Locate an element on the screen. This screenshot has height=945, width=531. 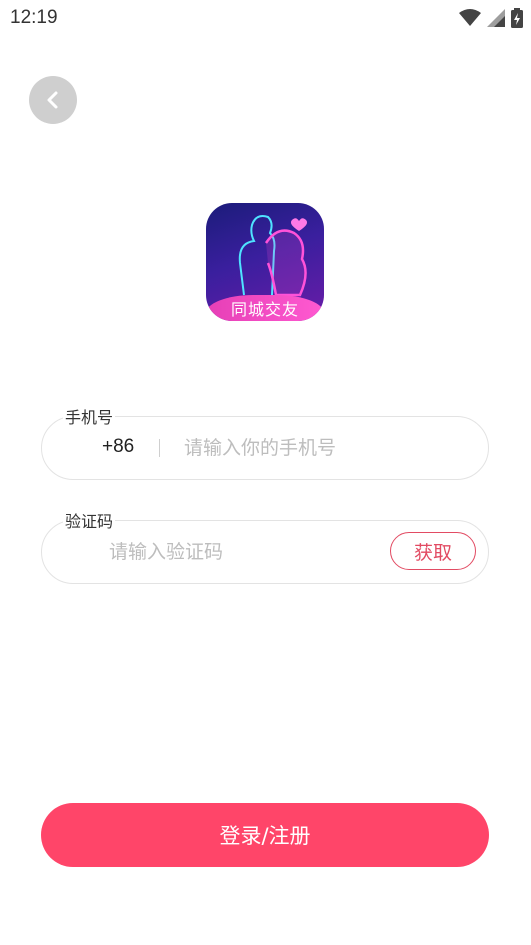
phone-label: 手机号 is located at coordinates (89, 416).